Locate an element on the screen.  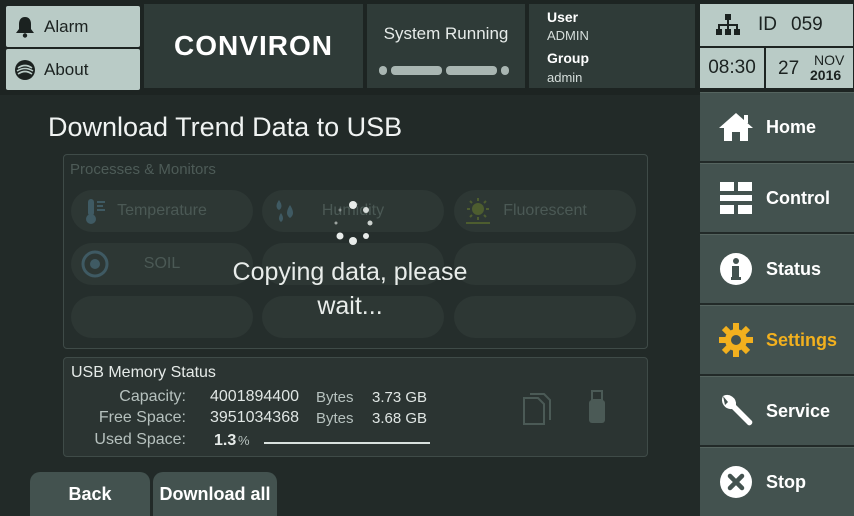
process-soil-label: SOIL is located at coordinates (162, 263).